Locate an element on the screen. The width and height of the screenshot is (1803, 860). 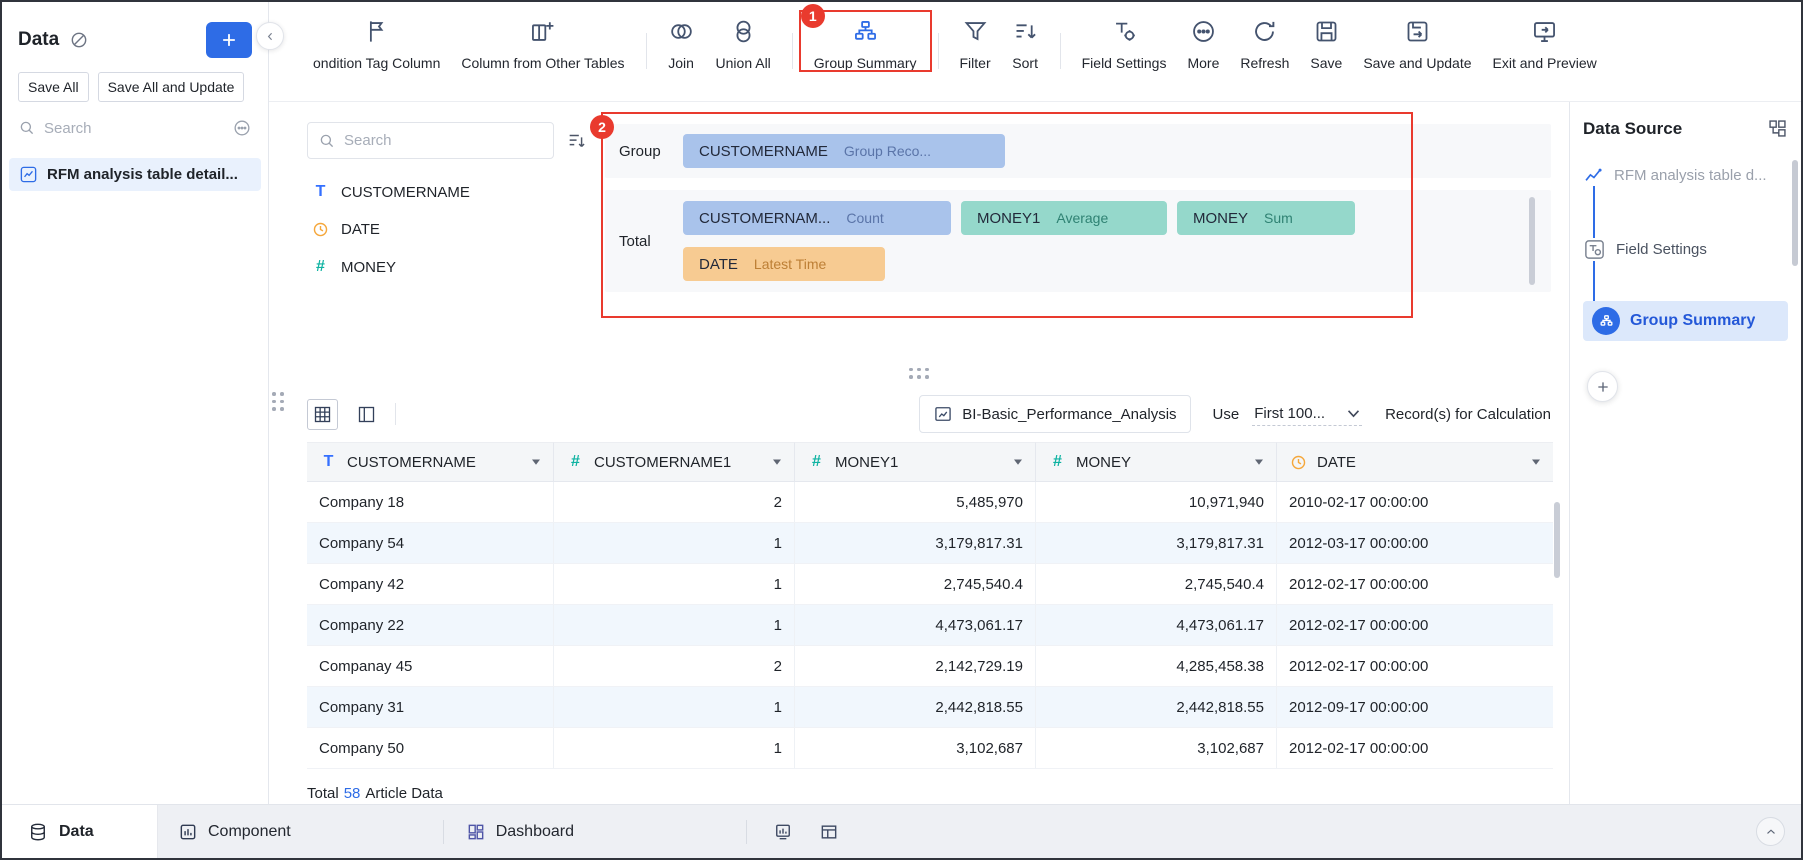
field-item-customername: T CUSTOMERNAME is located at coordinates (438, 192).